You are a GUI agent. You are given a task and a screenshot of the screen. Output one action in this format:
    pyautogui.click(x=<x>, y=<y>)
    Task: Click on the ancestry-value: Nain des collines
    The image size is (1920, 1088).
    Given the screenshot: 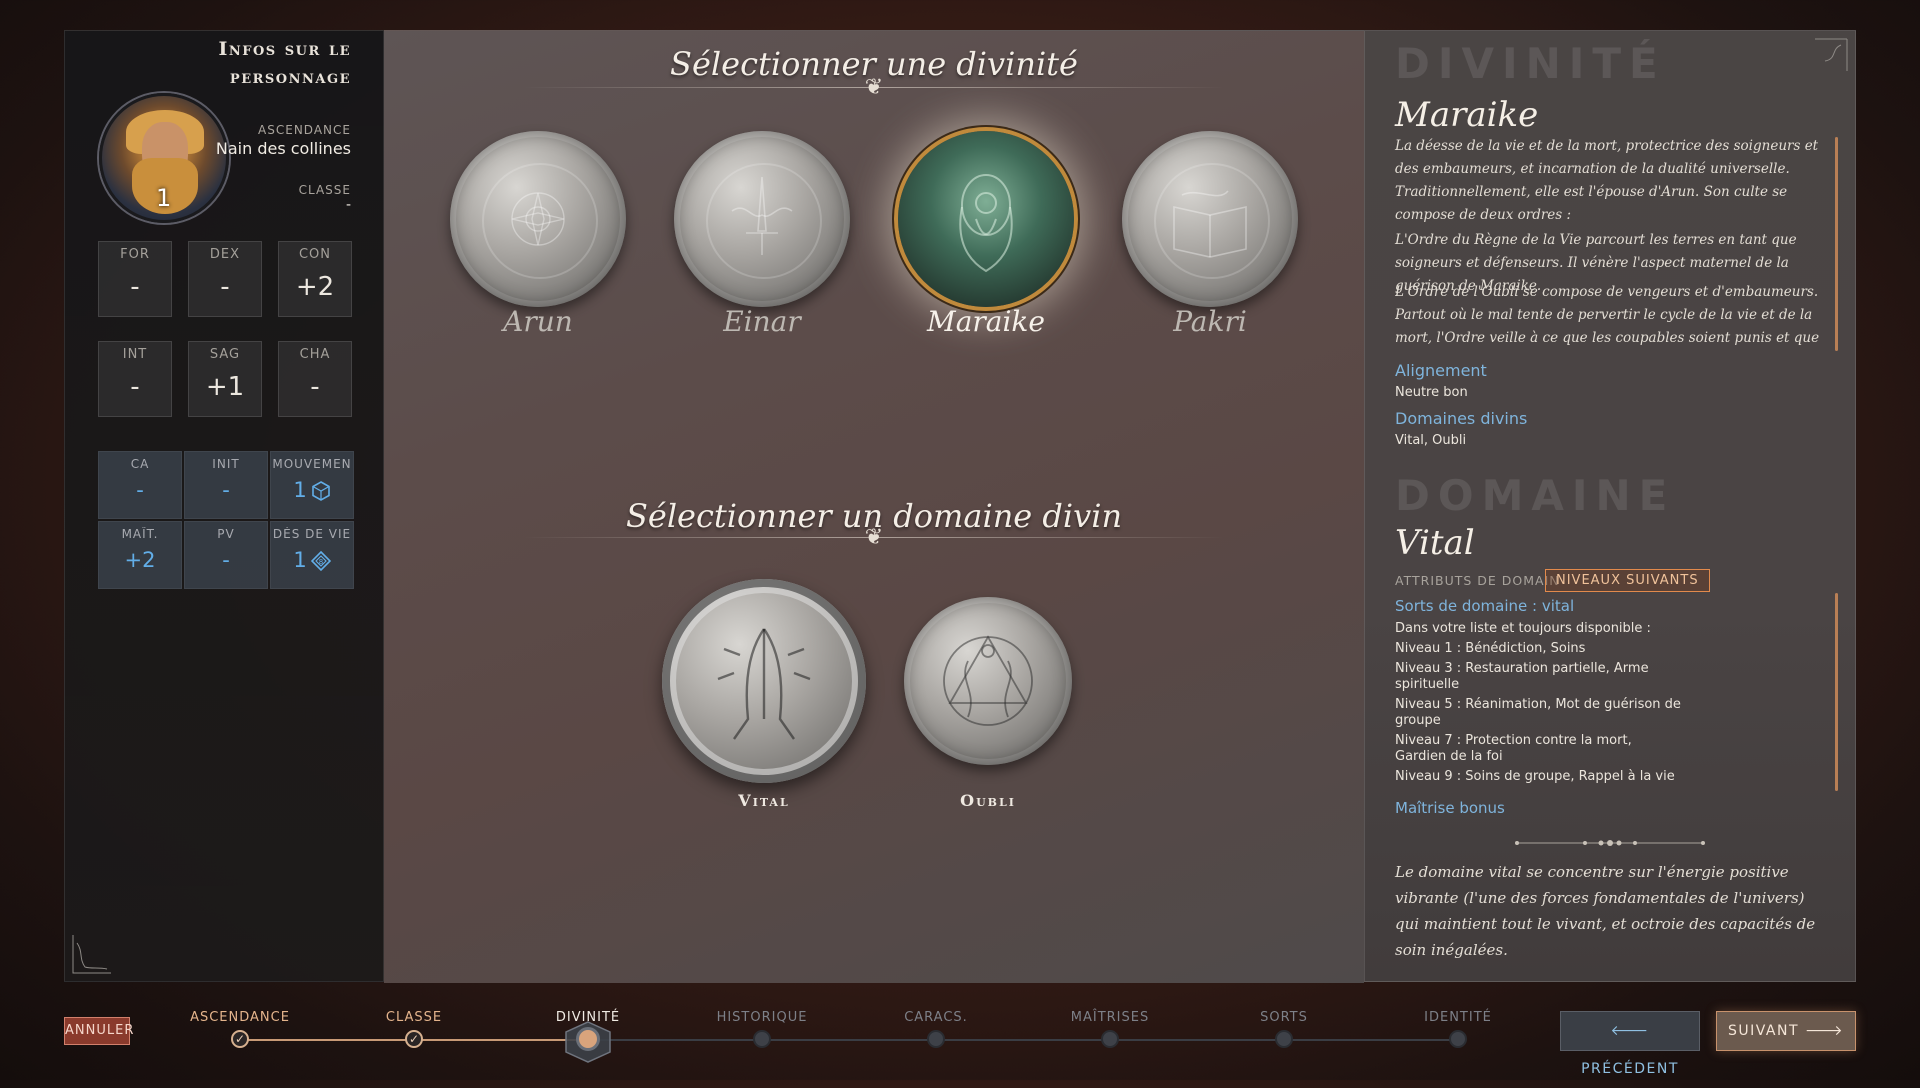 What is the action you would take?
    pyautogui.click(x=283, y=148)
    